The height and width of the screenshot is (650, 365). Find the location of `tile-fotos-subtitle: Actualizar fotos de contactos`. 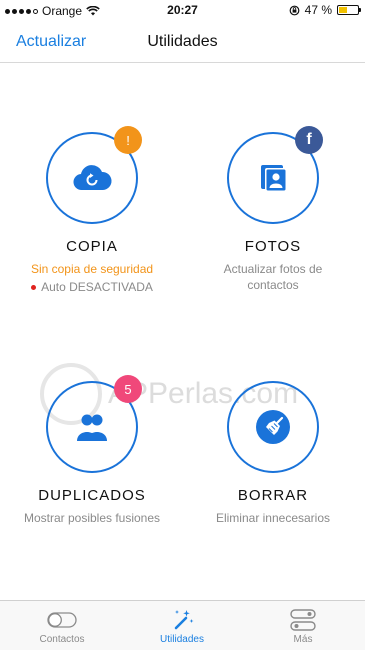

tile-fotos-subtitle: Actualizar fotos de contactos is located at coordinates (273, 277).